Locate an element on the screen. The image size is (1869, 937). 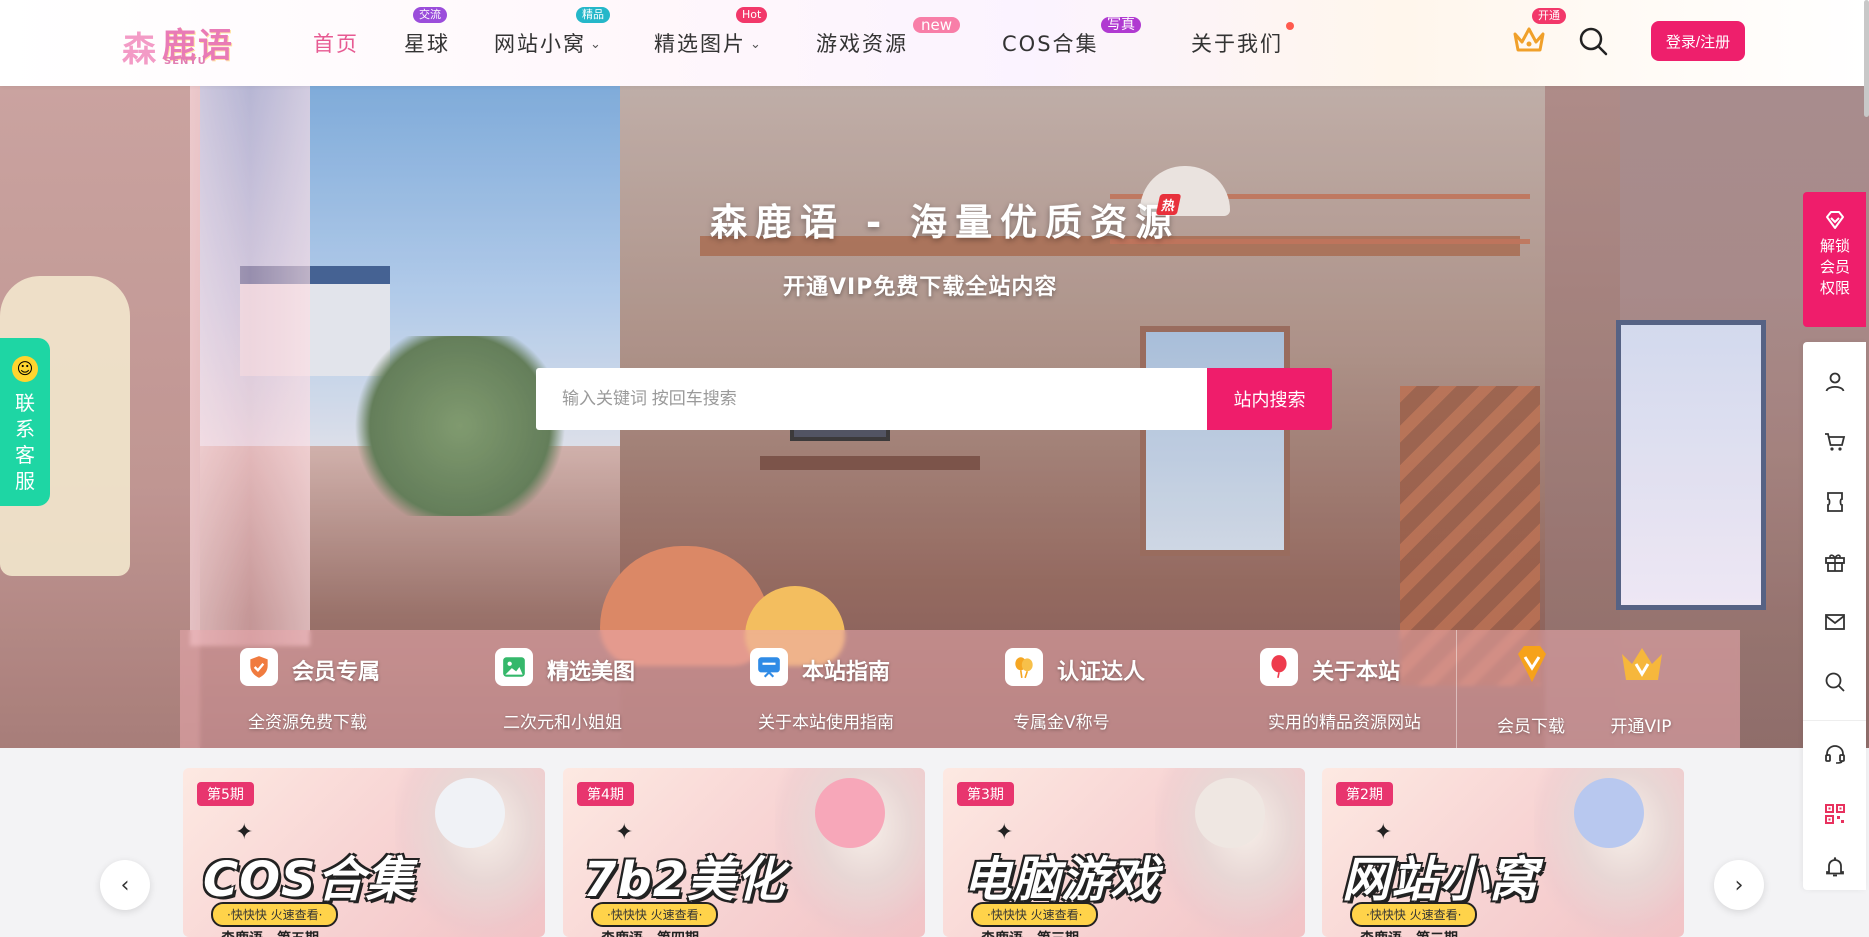
carousel-prev-button: ‹ is located at coordinates (125, 885).